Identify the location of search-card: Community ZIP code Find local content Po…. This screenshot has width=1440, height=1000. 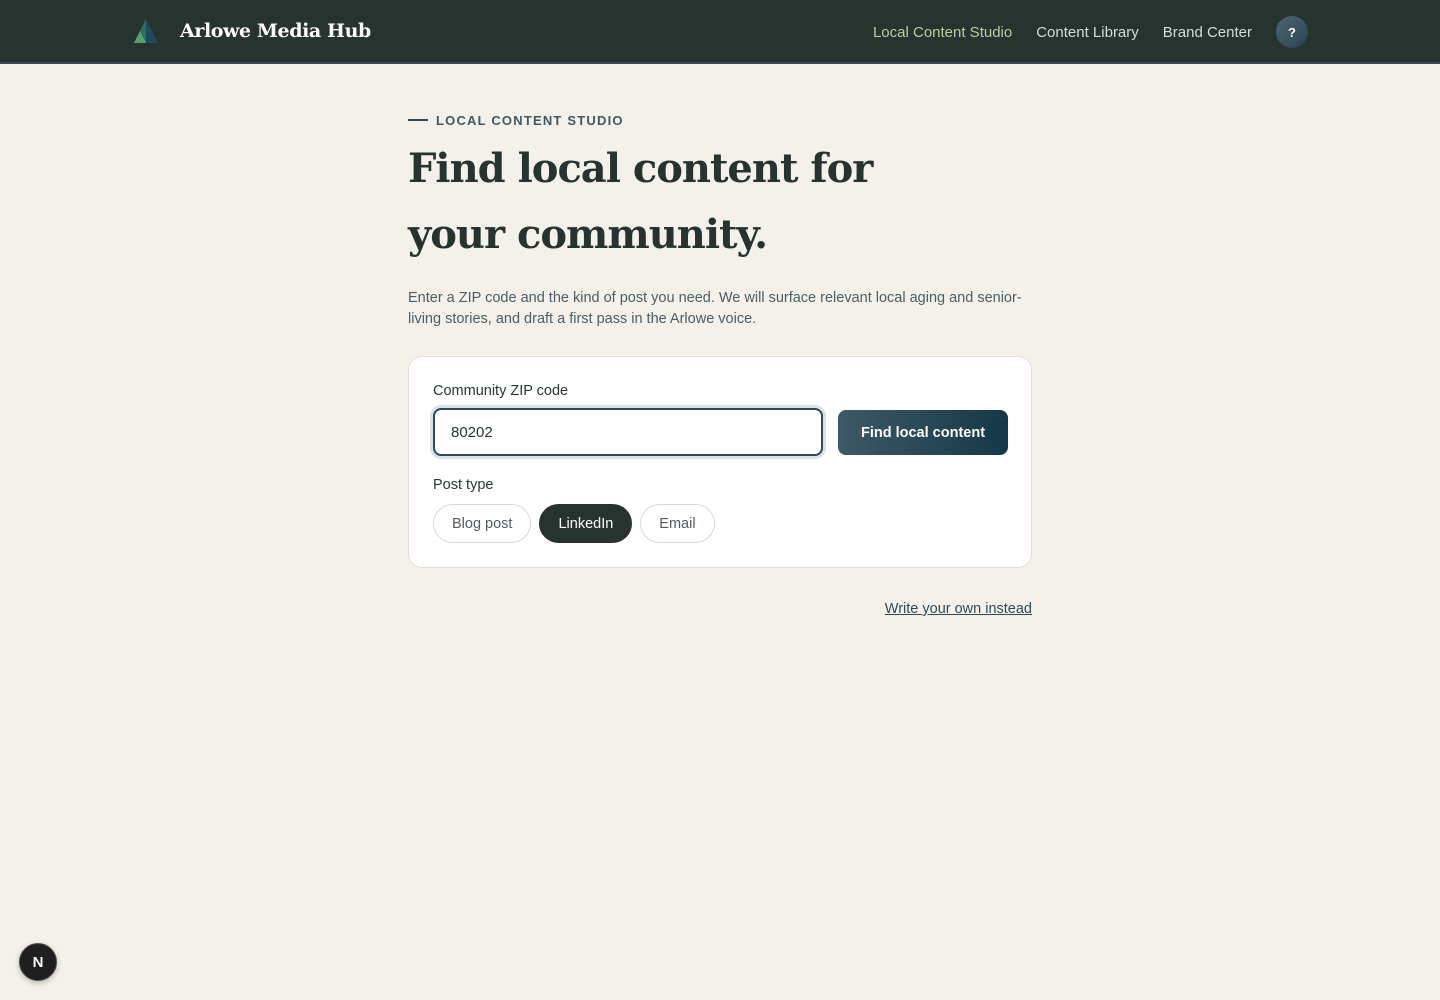
(720, 462).